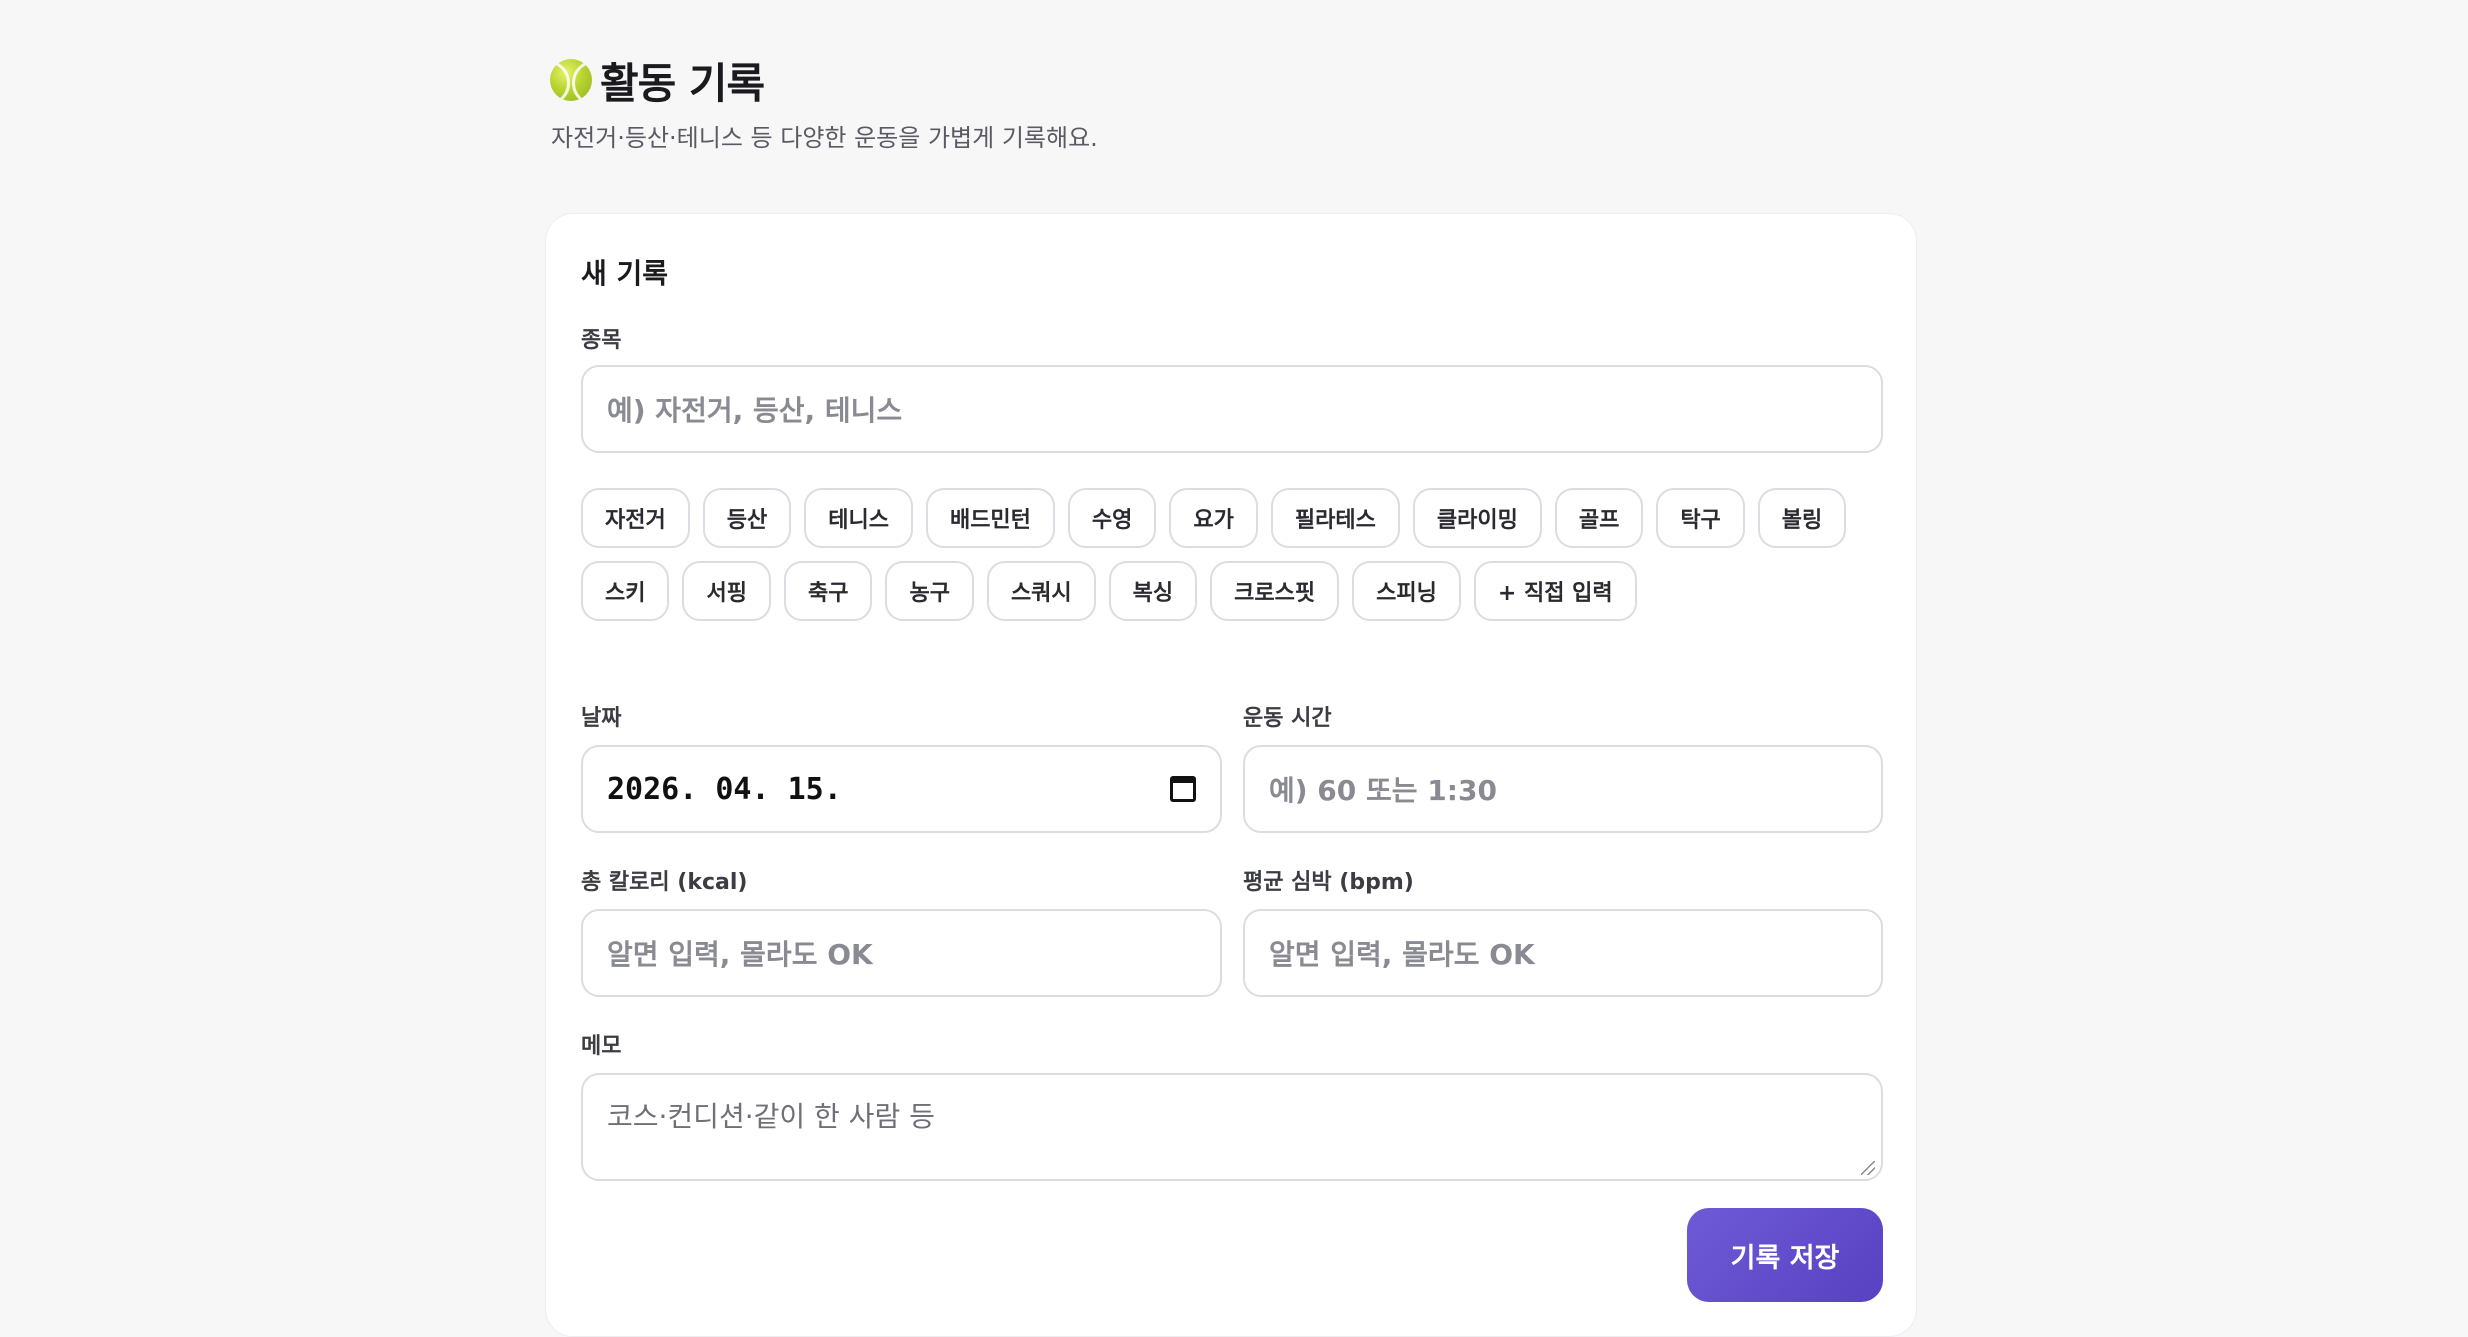 Image resolution: width=2468 pixels, height=1337 pixels. What do you see at coordinates (858, 518) in the screenshot?
I see `sport-chip: 테니스` at bounding box center [858, 518].